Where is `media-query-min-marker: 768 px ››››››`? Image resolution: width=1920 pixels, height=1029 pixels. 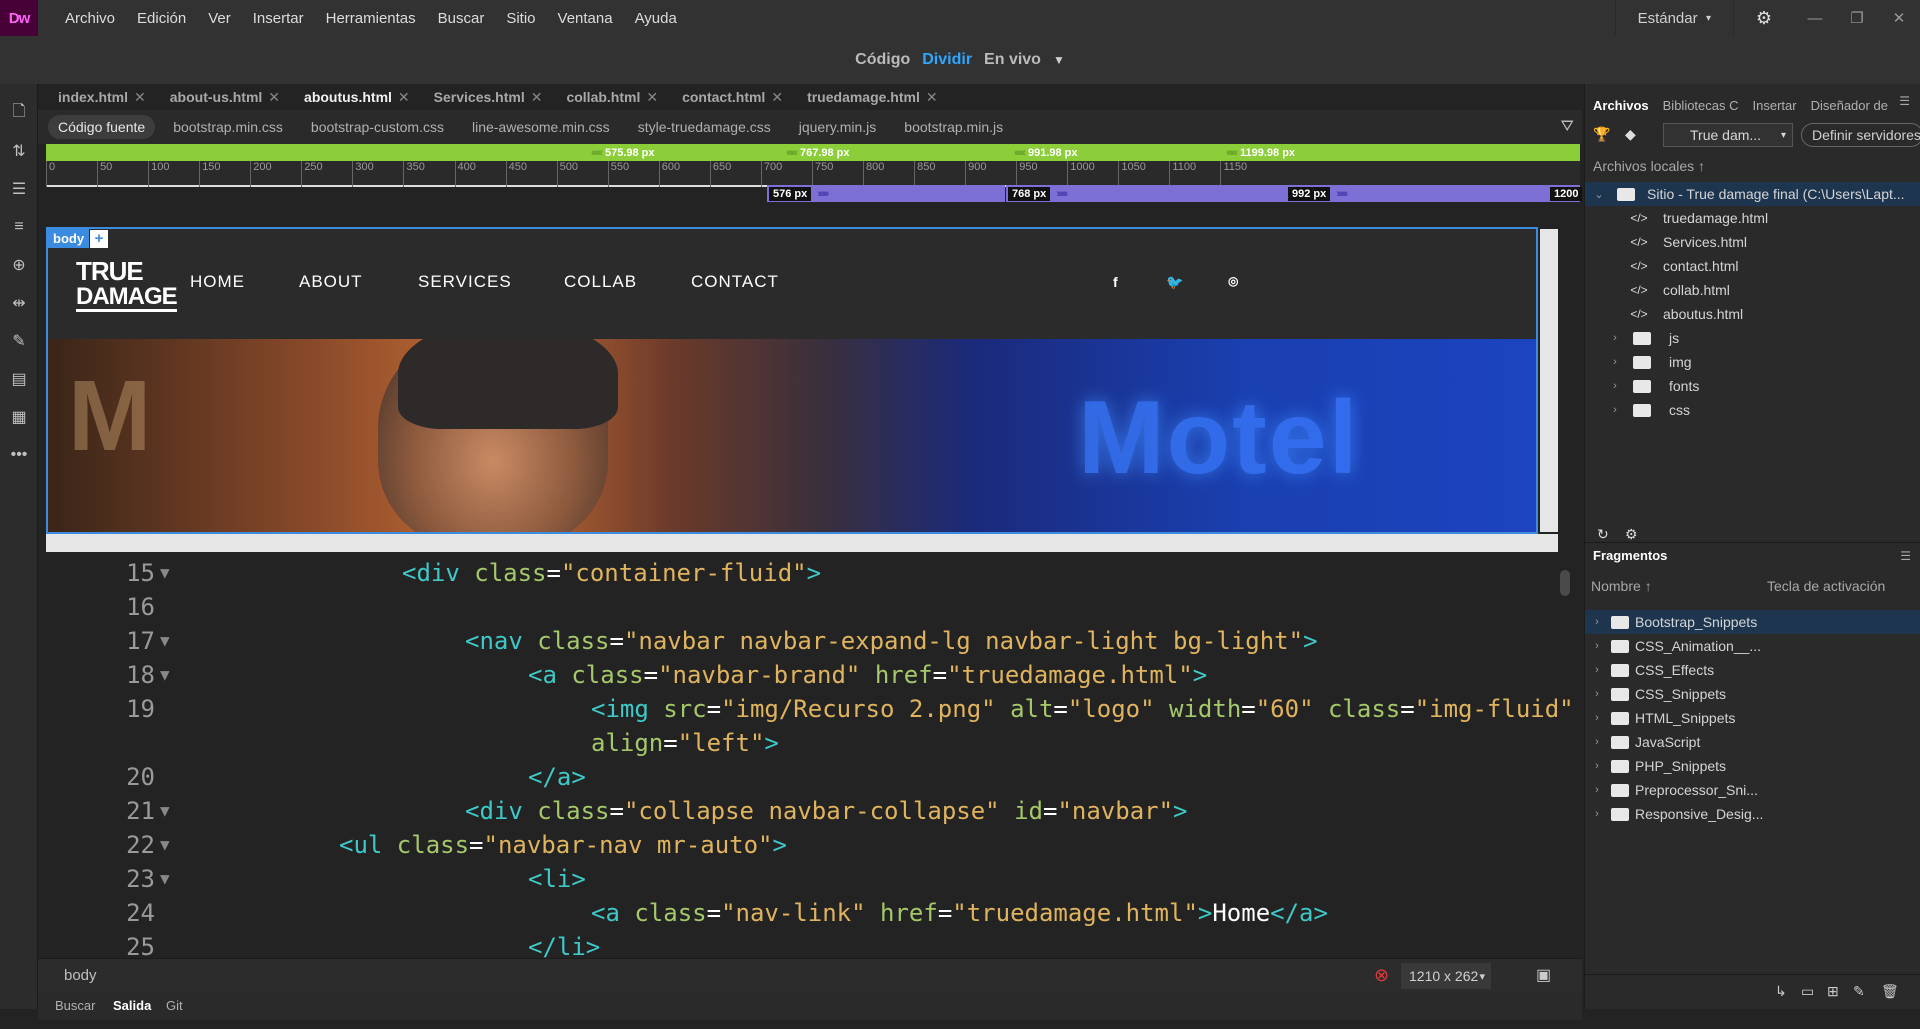
media-query-min-marker: 768 px ›››››› is located at coordinates (1147, 193).